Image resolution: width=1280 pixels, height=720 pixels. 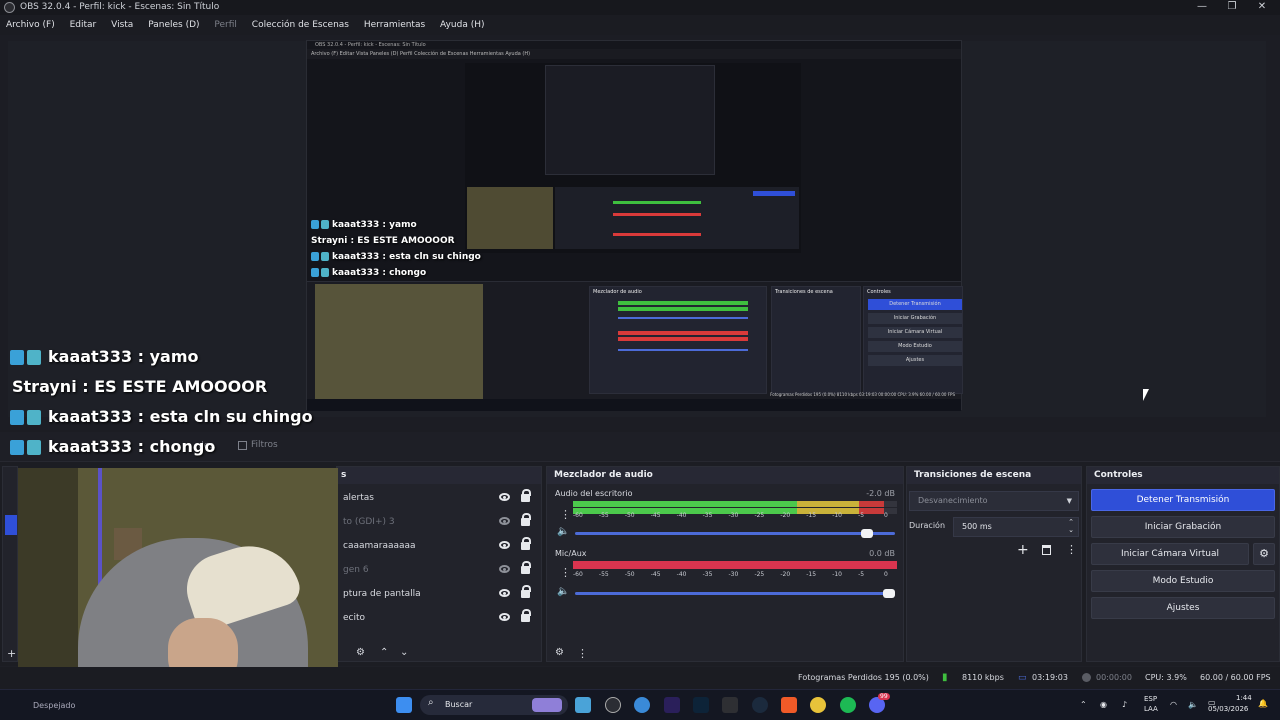 What do you see at coordinates (583, 705) in the screenshot?
I see `taskbar-app-icon` at bounding box center [583, 705].